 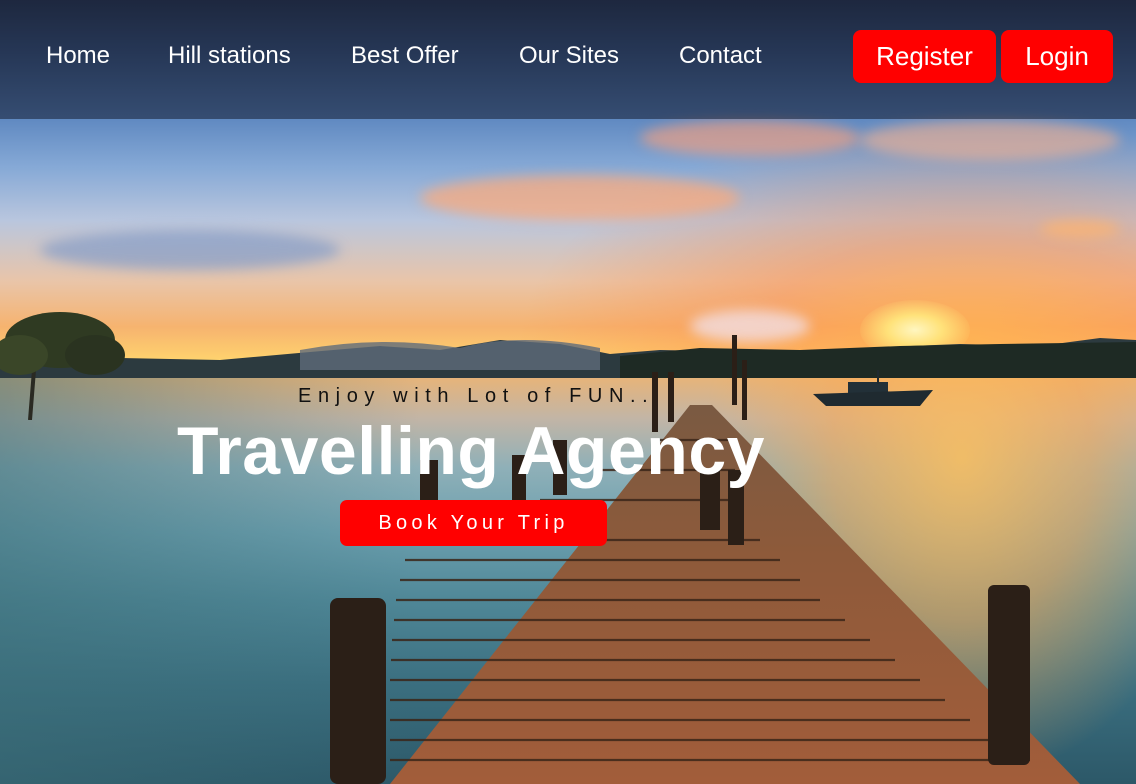 I want to click on login-button: Login, so click(x=1057, y=56).